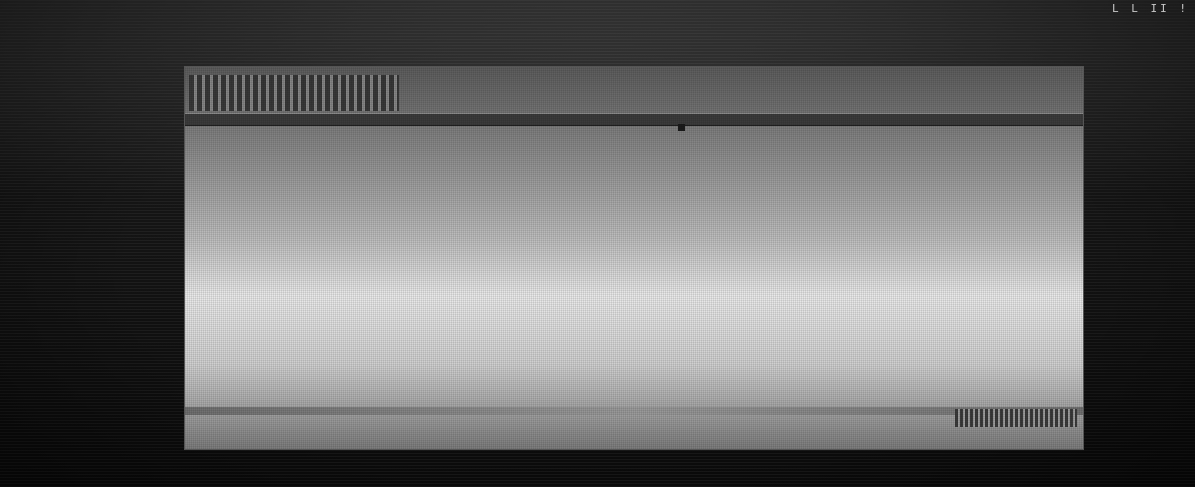 The width and height of the screenshot is (1195, 487). I want to click on corner-mark: L L II !, so click(1150, 8).